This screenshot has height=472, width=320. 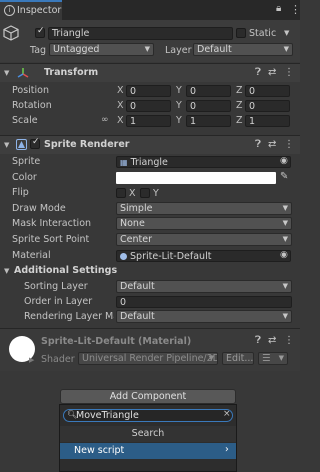 I want to click on sprite-object-field: ▦ Triangle, so click(x=203, y=162).